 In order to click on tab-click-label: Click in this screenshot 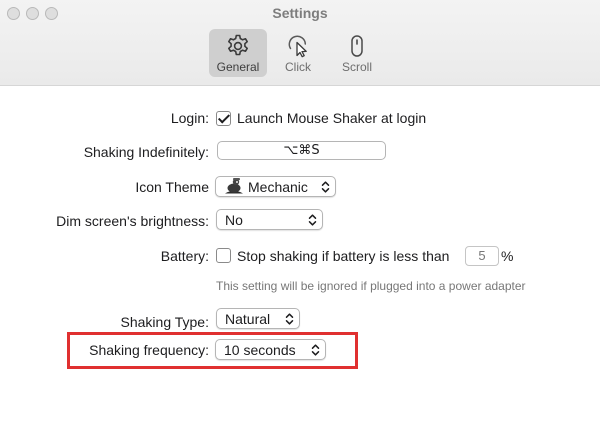, I will do `click(298, 67)`.